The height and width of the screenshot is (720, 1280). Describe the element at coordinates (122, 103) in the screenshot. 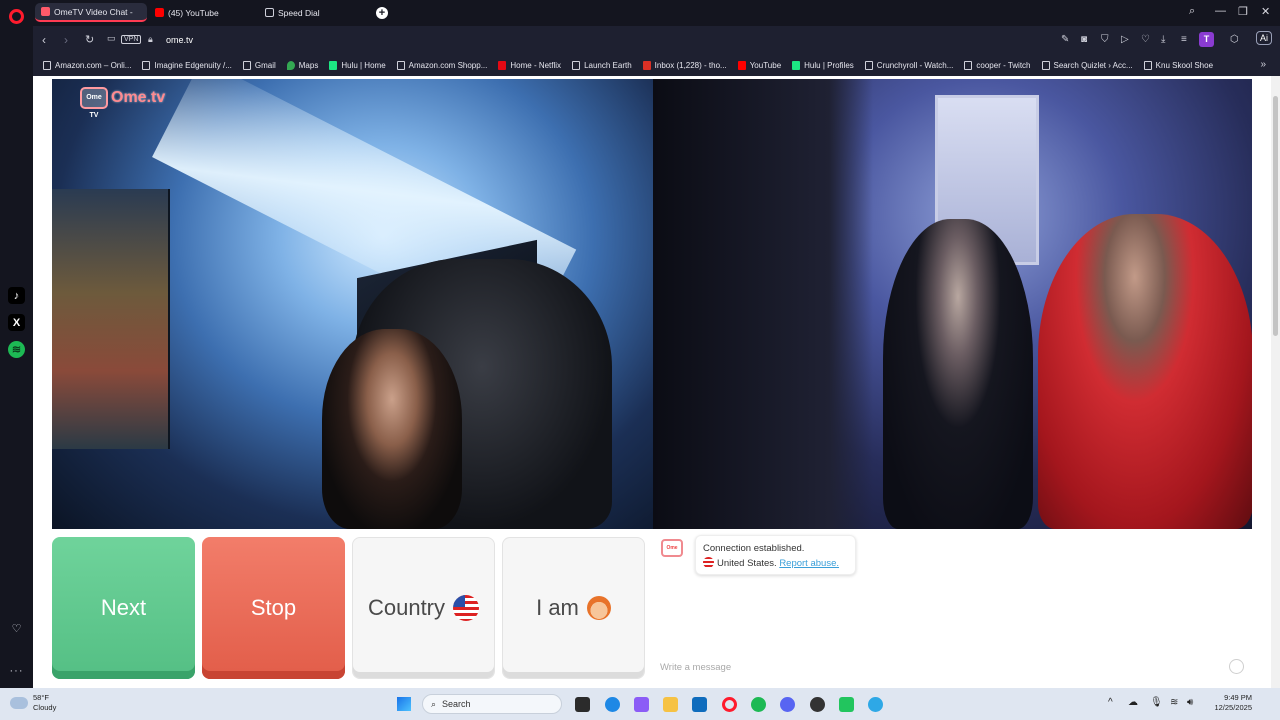

I see `ometv-logo: Ome TV Ome.tv` at that location.